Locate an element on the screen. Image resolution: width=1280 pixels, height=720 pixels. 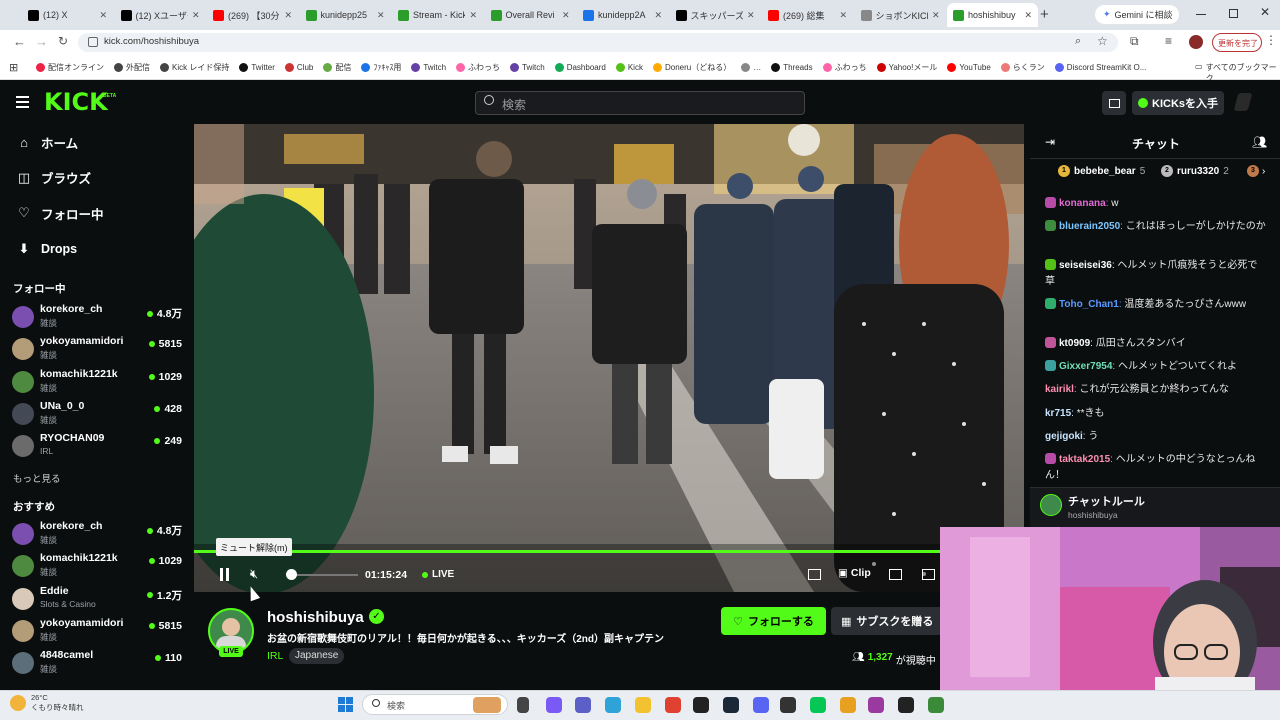
channel-item: UNa_0_0 雑談 428 is located at coordinates (97, 414).